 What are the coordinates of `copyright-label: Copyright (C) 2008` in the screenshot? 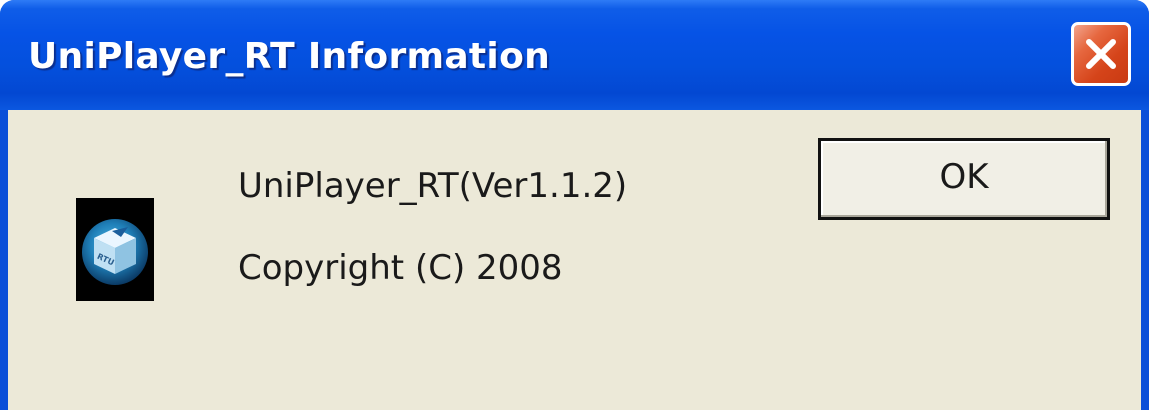 It's located at (400, 268).